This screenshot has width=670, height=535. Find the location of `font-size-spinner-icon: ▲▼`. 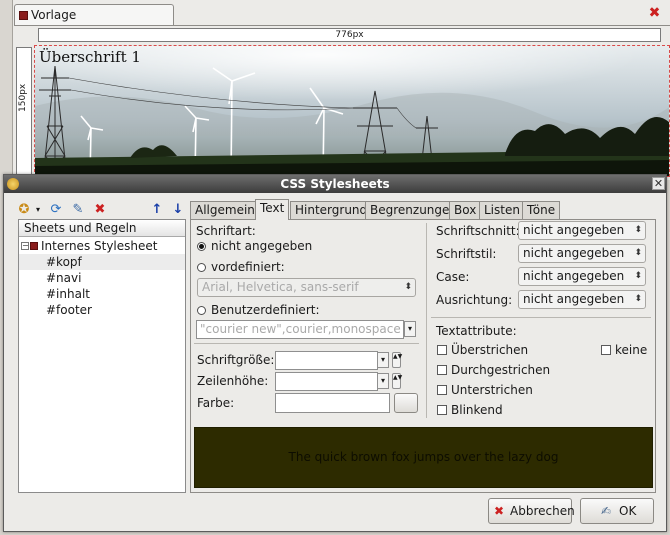

font-size-spinner-icon: ▲▼ is located at coordinates (397, 360).